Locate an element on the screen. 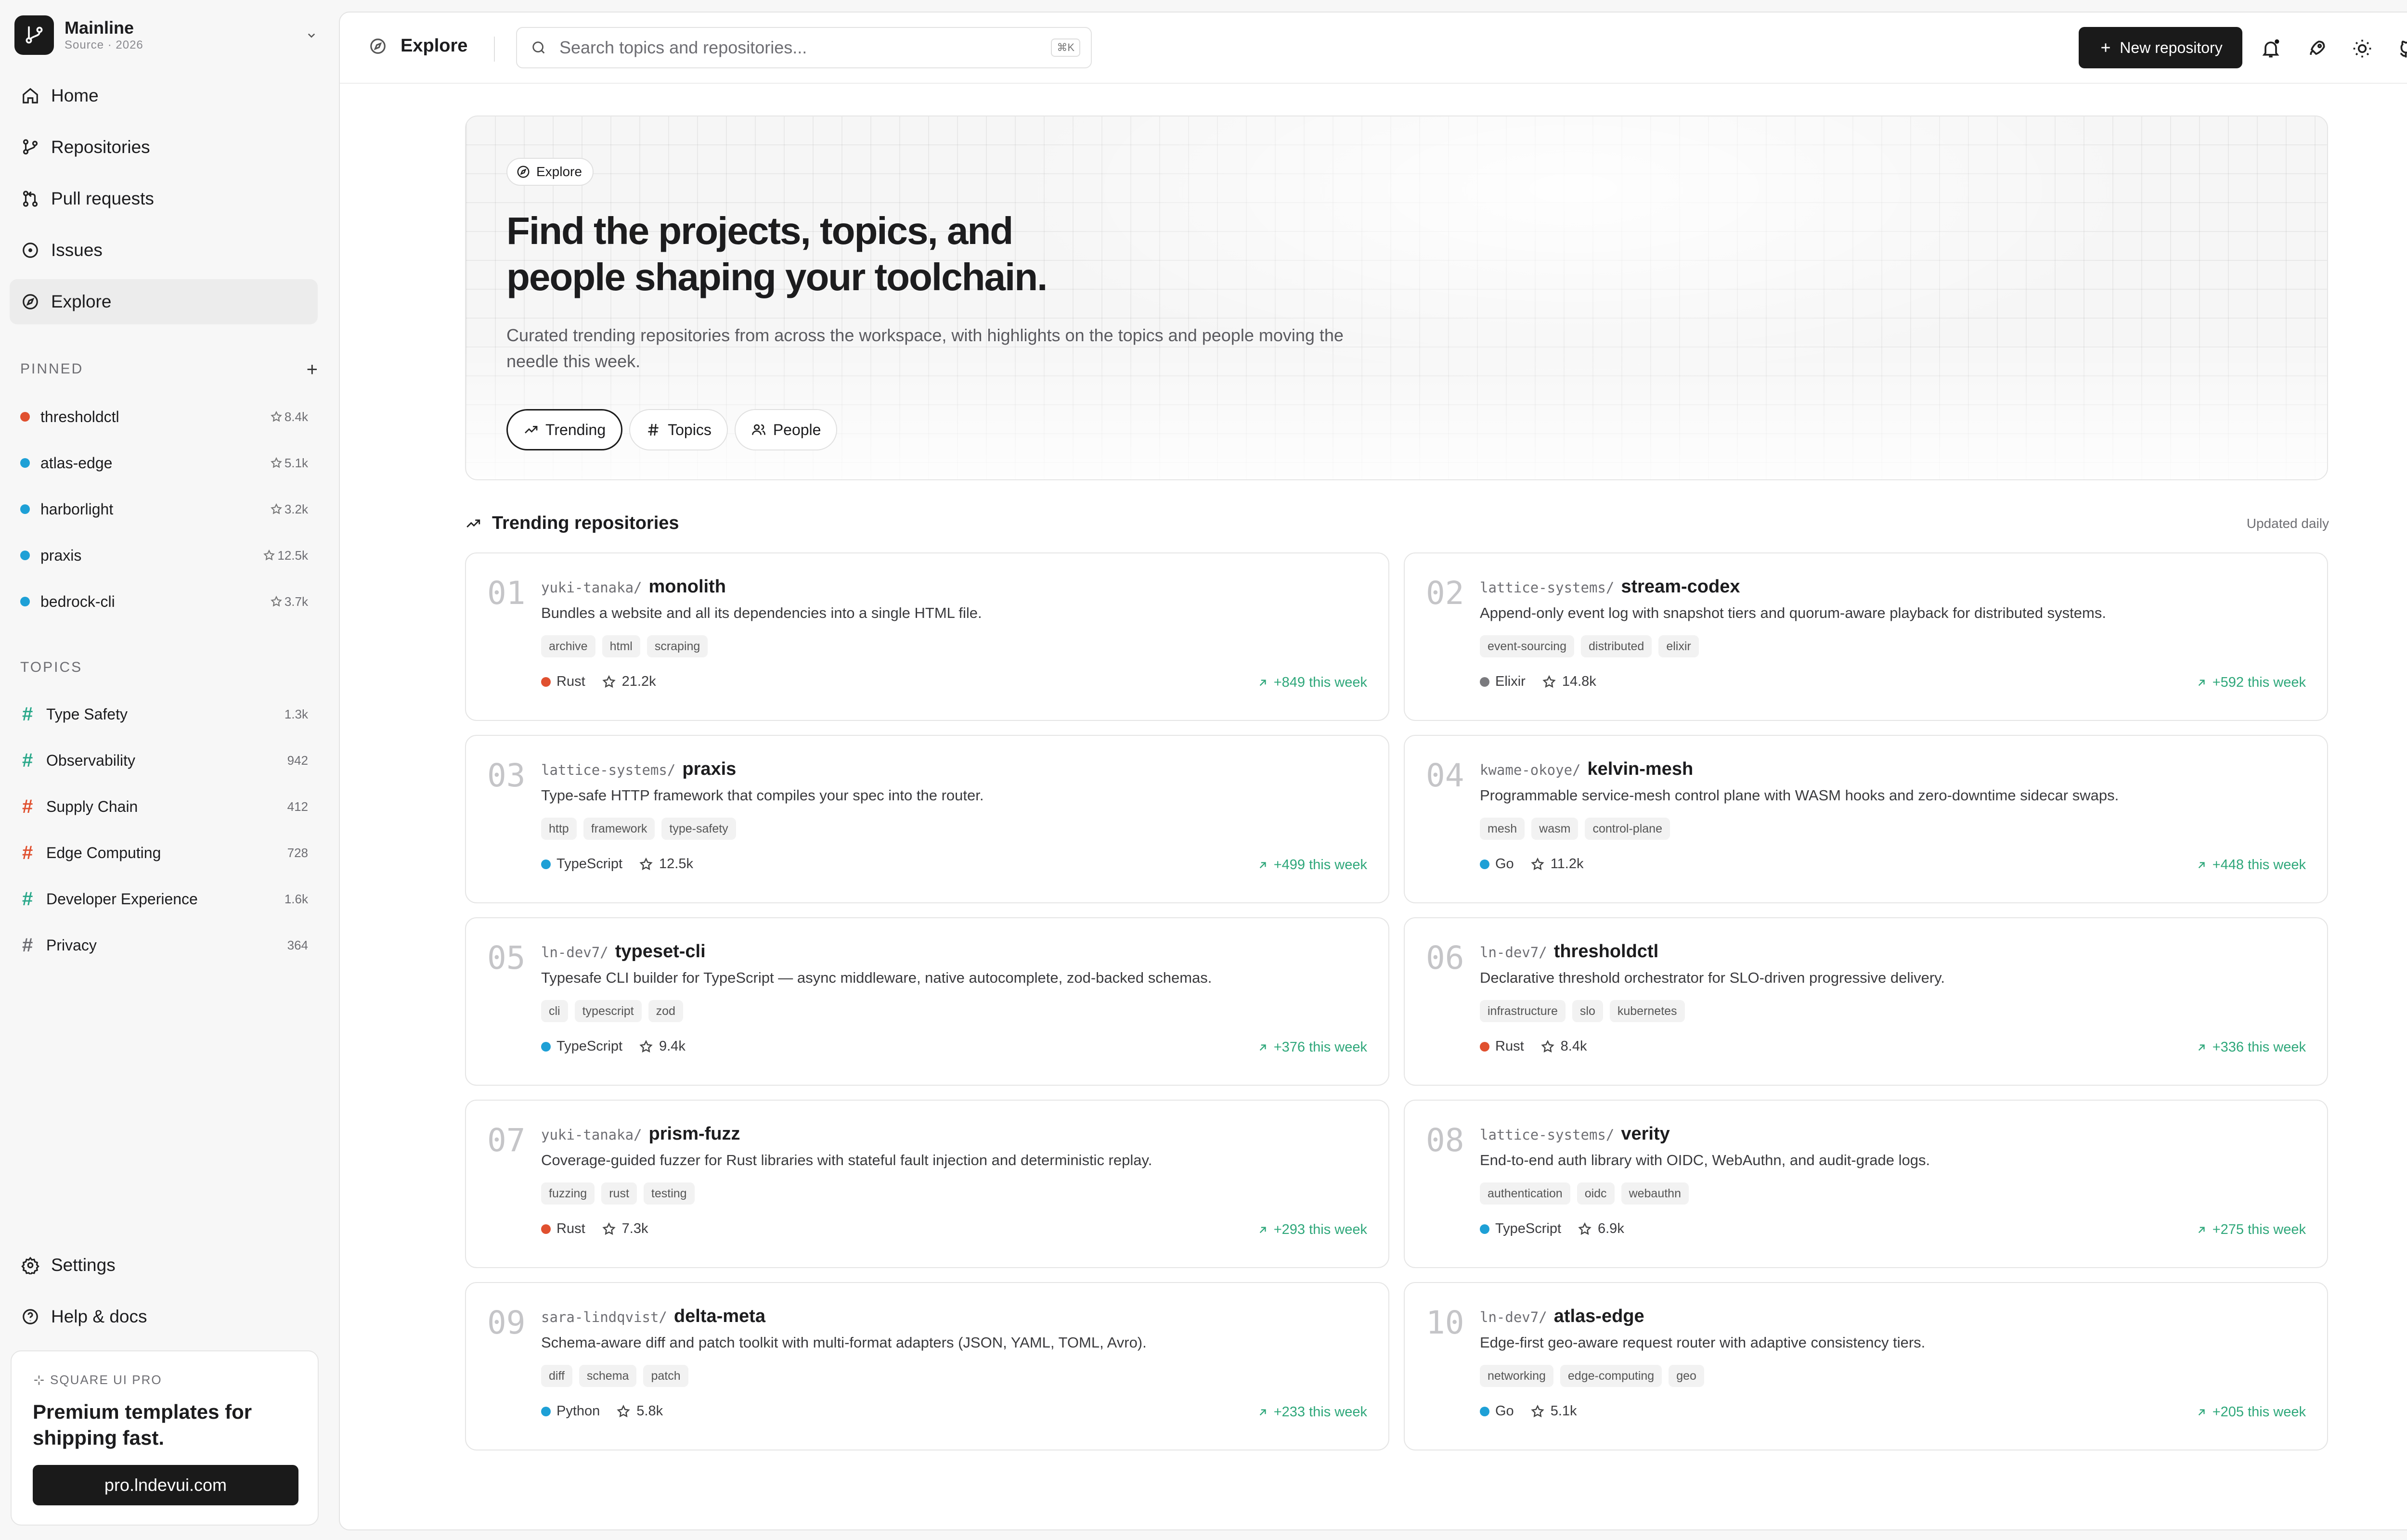 The width and height of the screenshot is (2407, 1540). nav-issues: Issues is located at coordinates (164, 250).